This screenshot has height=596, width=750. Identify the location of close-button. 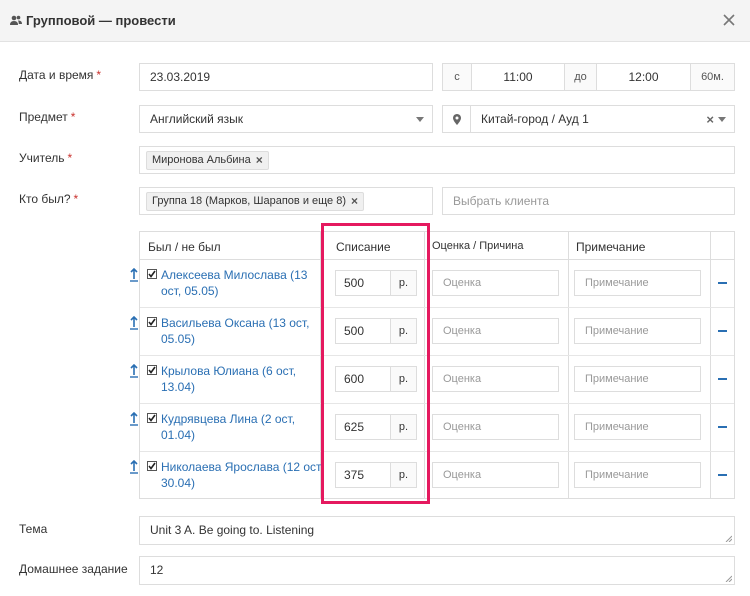
(729, 20).